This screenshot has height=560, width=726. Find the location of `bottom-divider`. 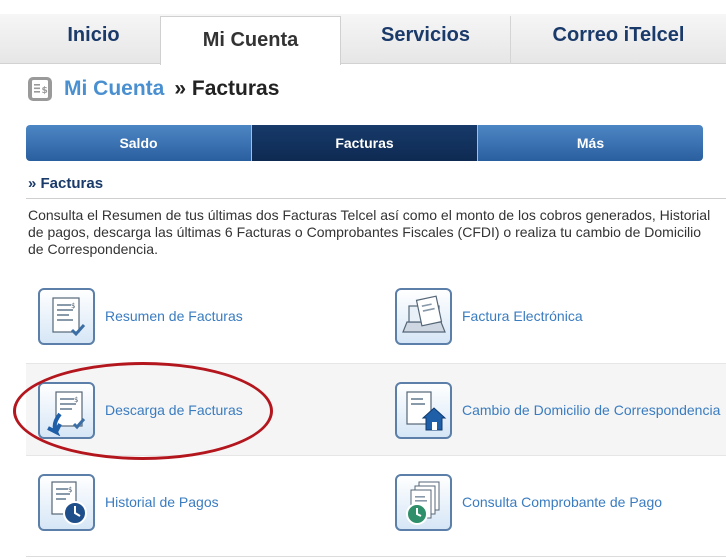

bottom-divider is located at coordinates (376, 556).